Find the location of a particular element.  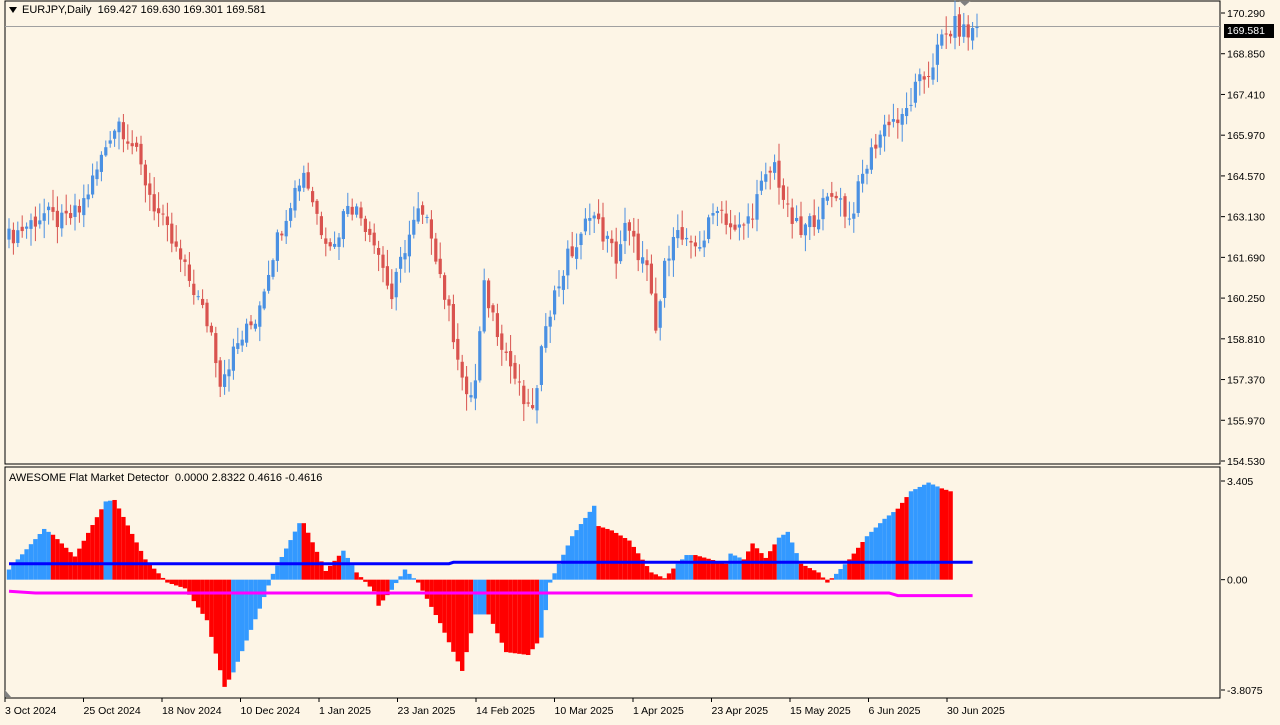

indicator-value-4: -0.4616 is located at coordinates (304, 478).